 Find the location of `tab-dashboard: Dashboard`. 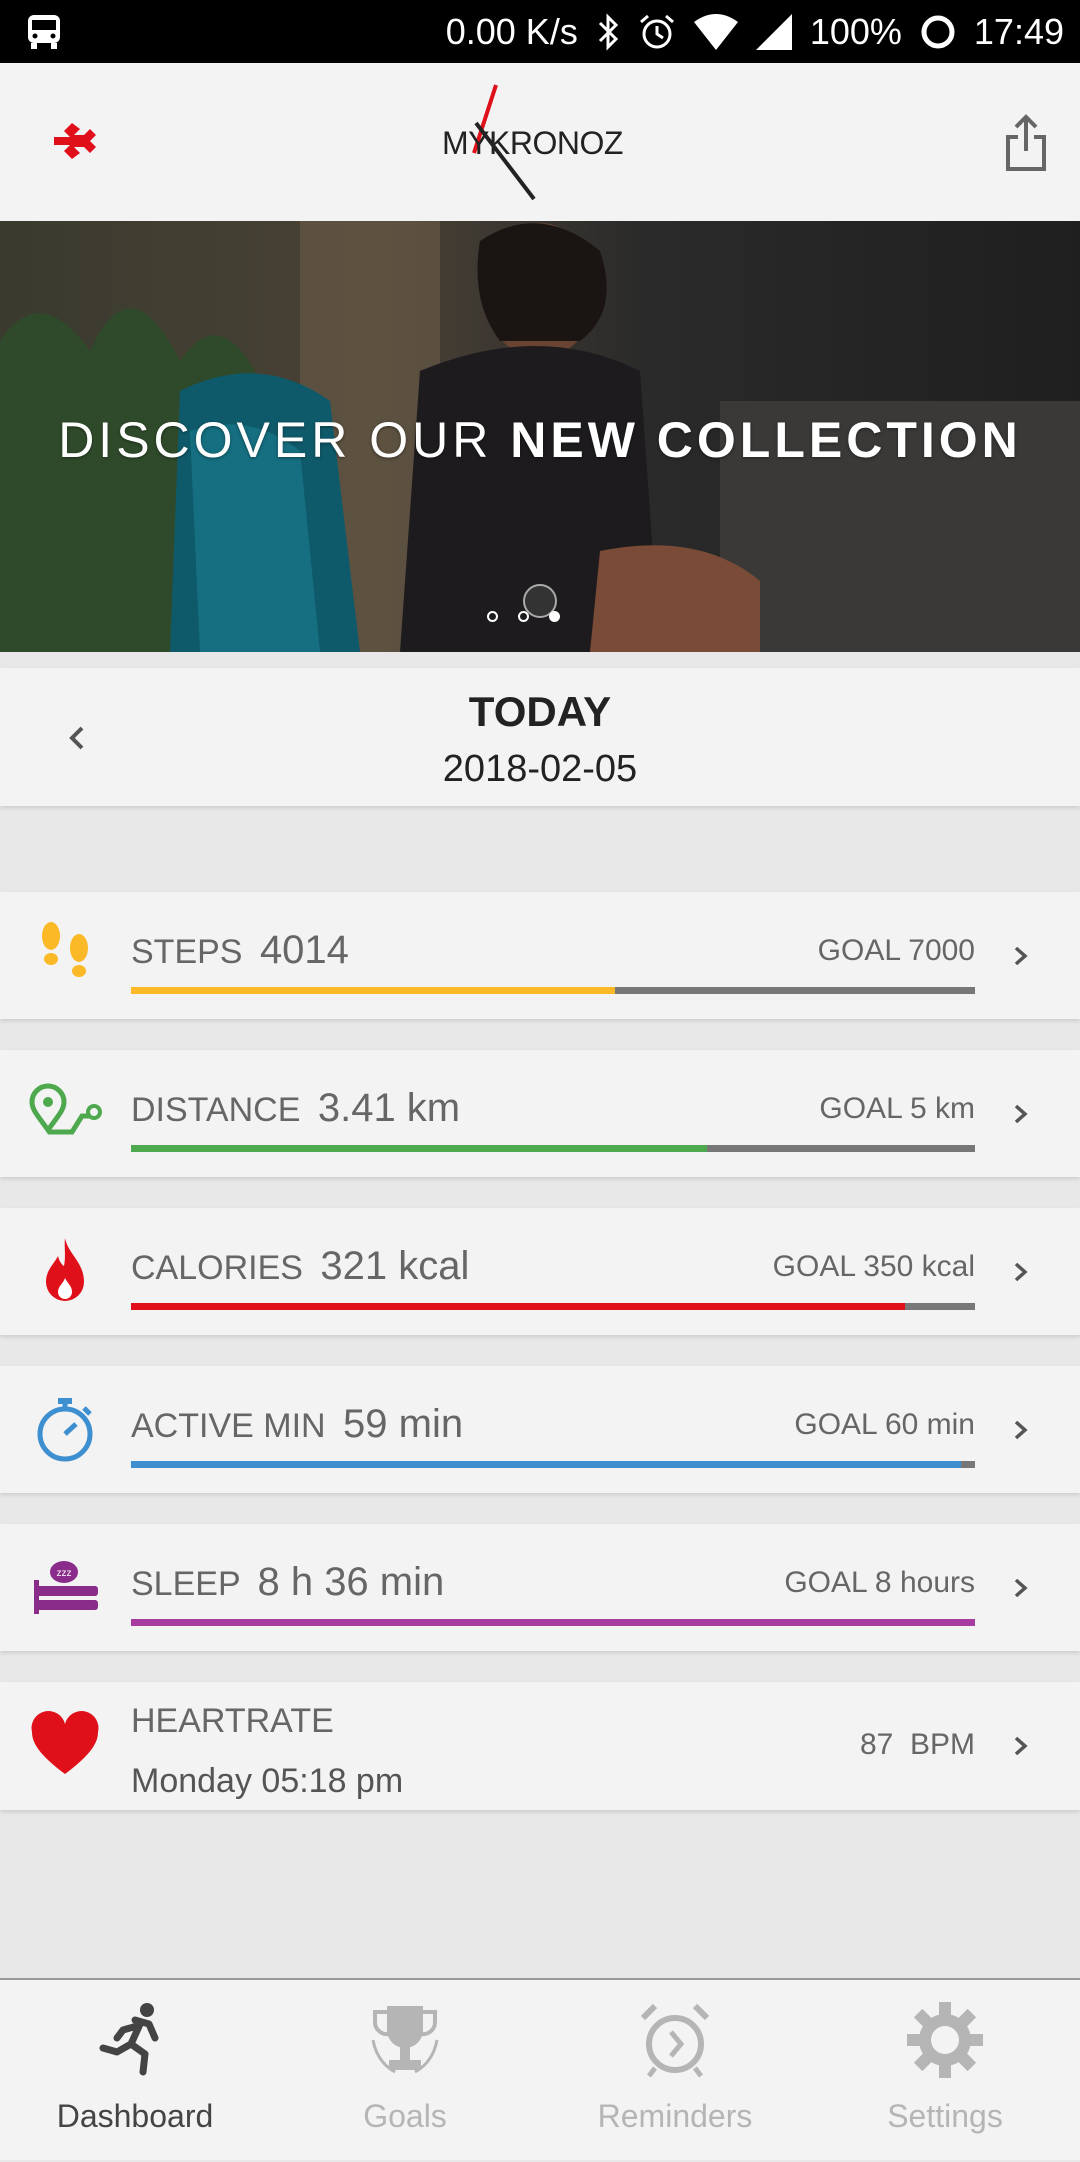

tab-dashboard: Dashboard is located at coordinates (135, 2071).